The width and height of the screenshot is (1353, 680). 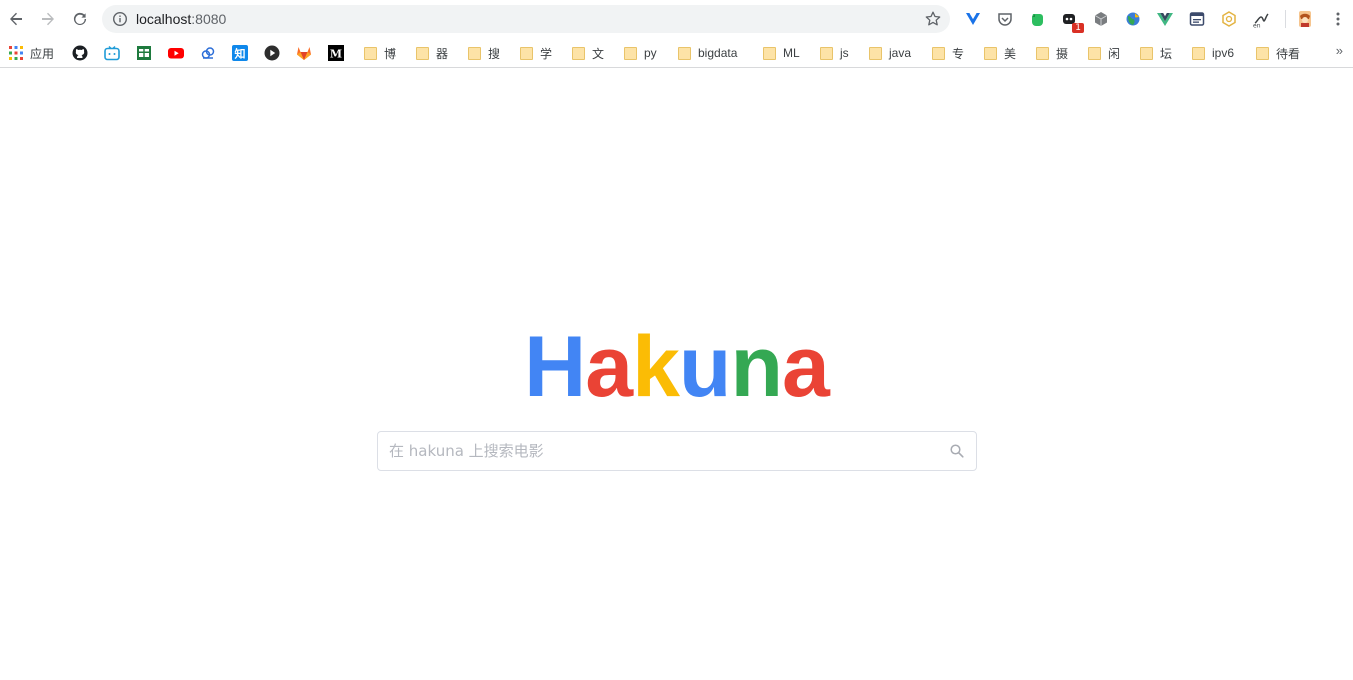 What do you see at coordinates (120, 19) in the screenshot?
I see `info-icon` at bounding box center [120, 19].